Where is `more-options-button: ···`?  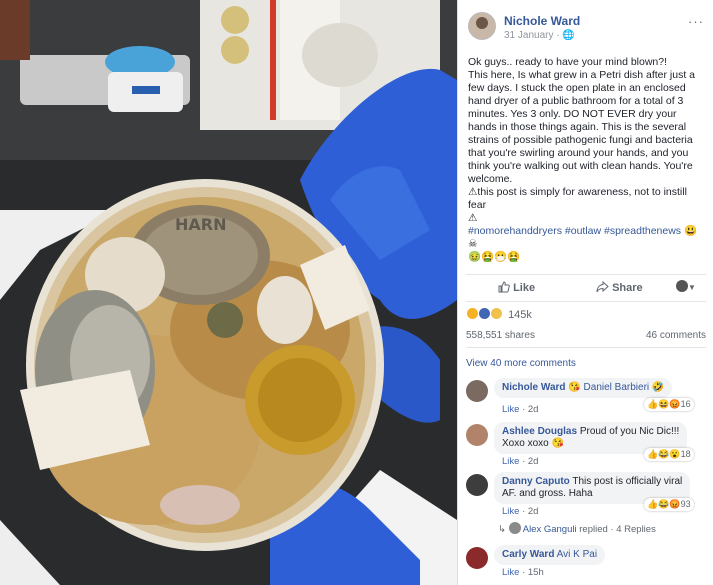
more-options-button: ··· is located at coordinates (696, 21).